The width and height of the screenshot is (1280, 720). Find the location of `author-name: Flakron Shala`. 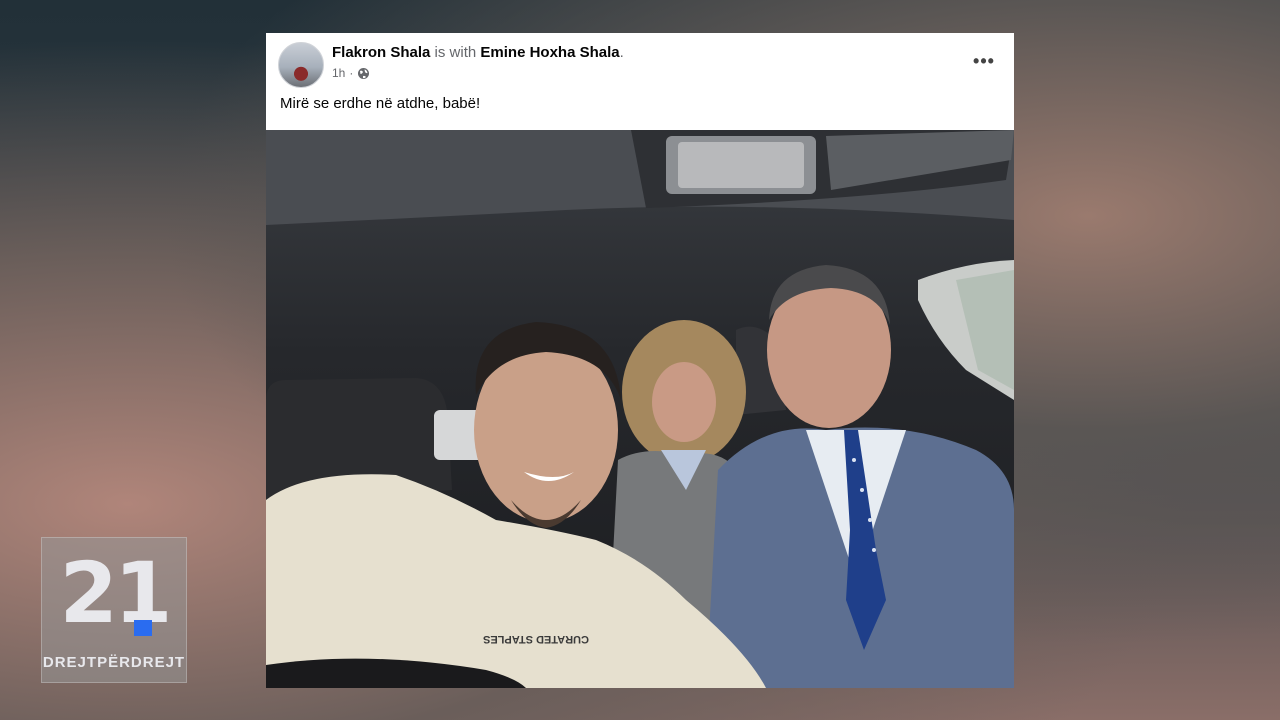

author-name: Flakron Shala is located at coordinates (381, 52).